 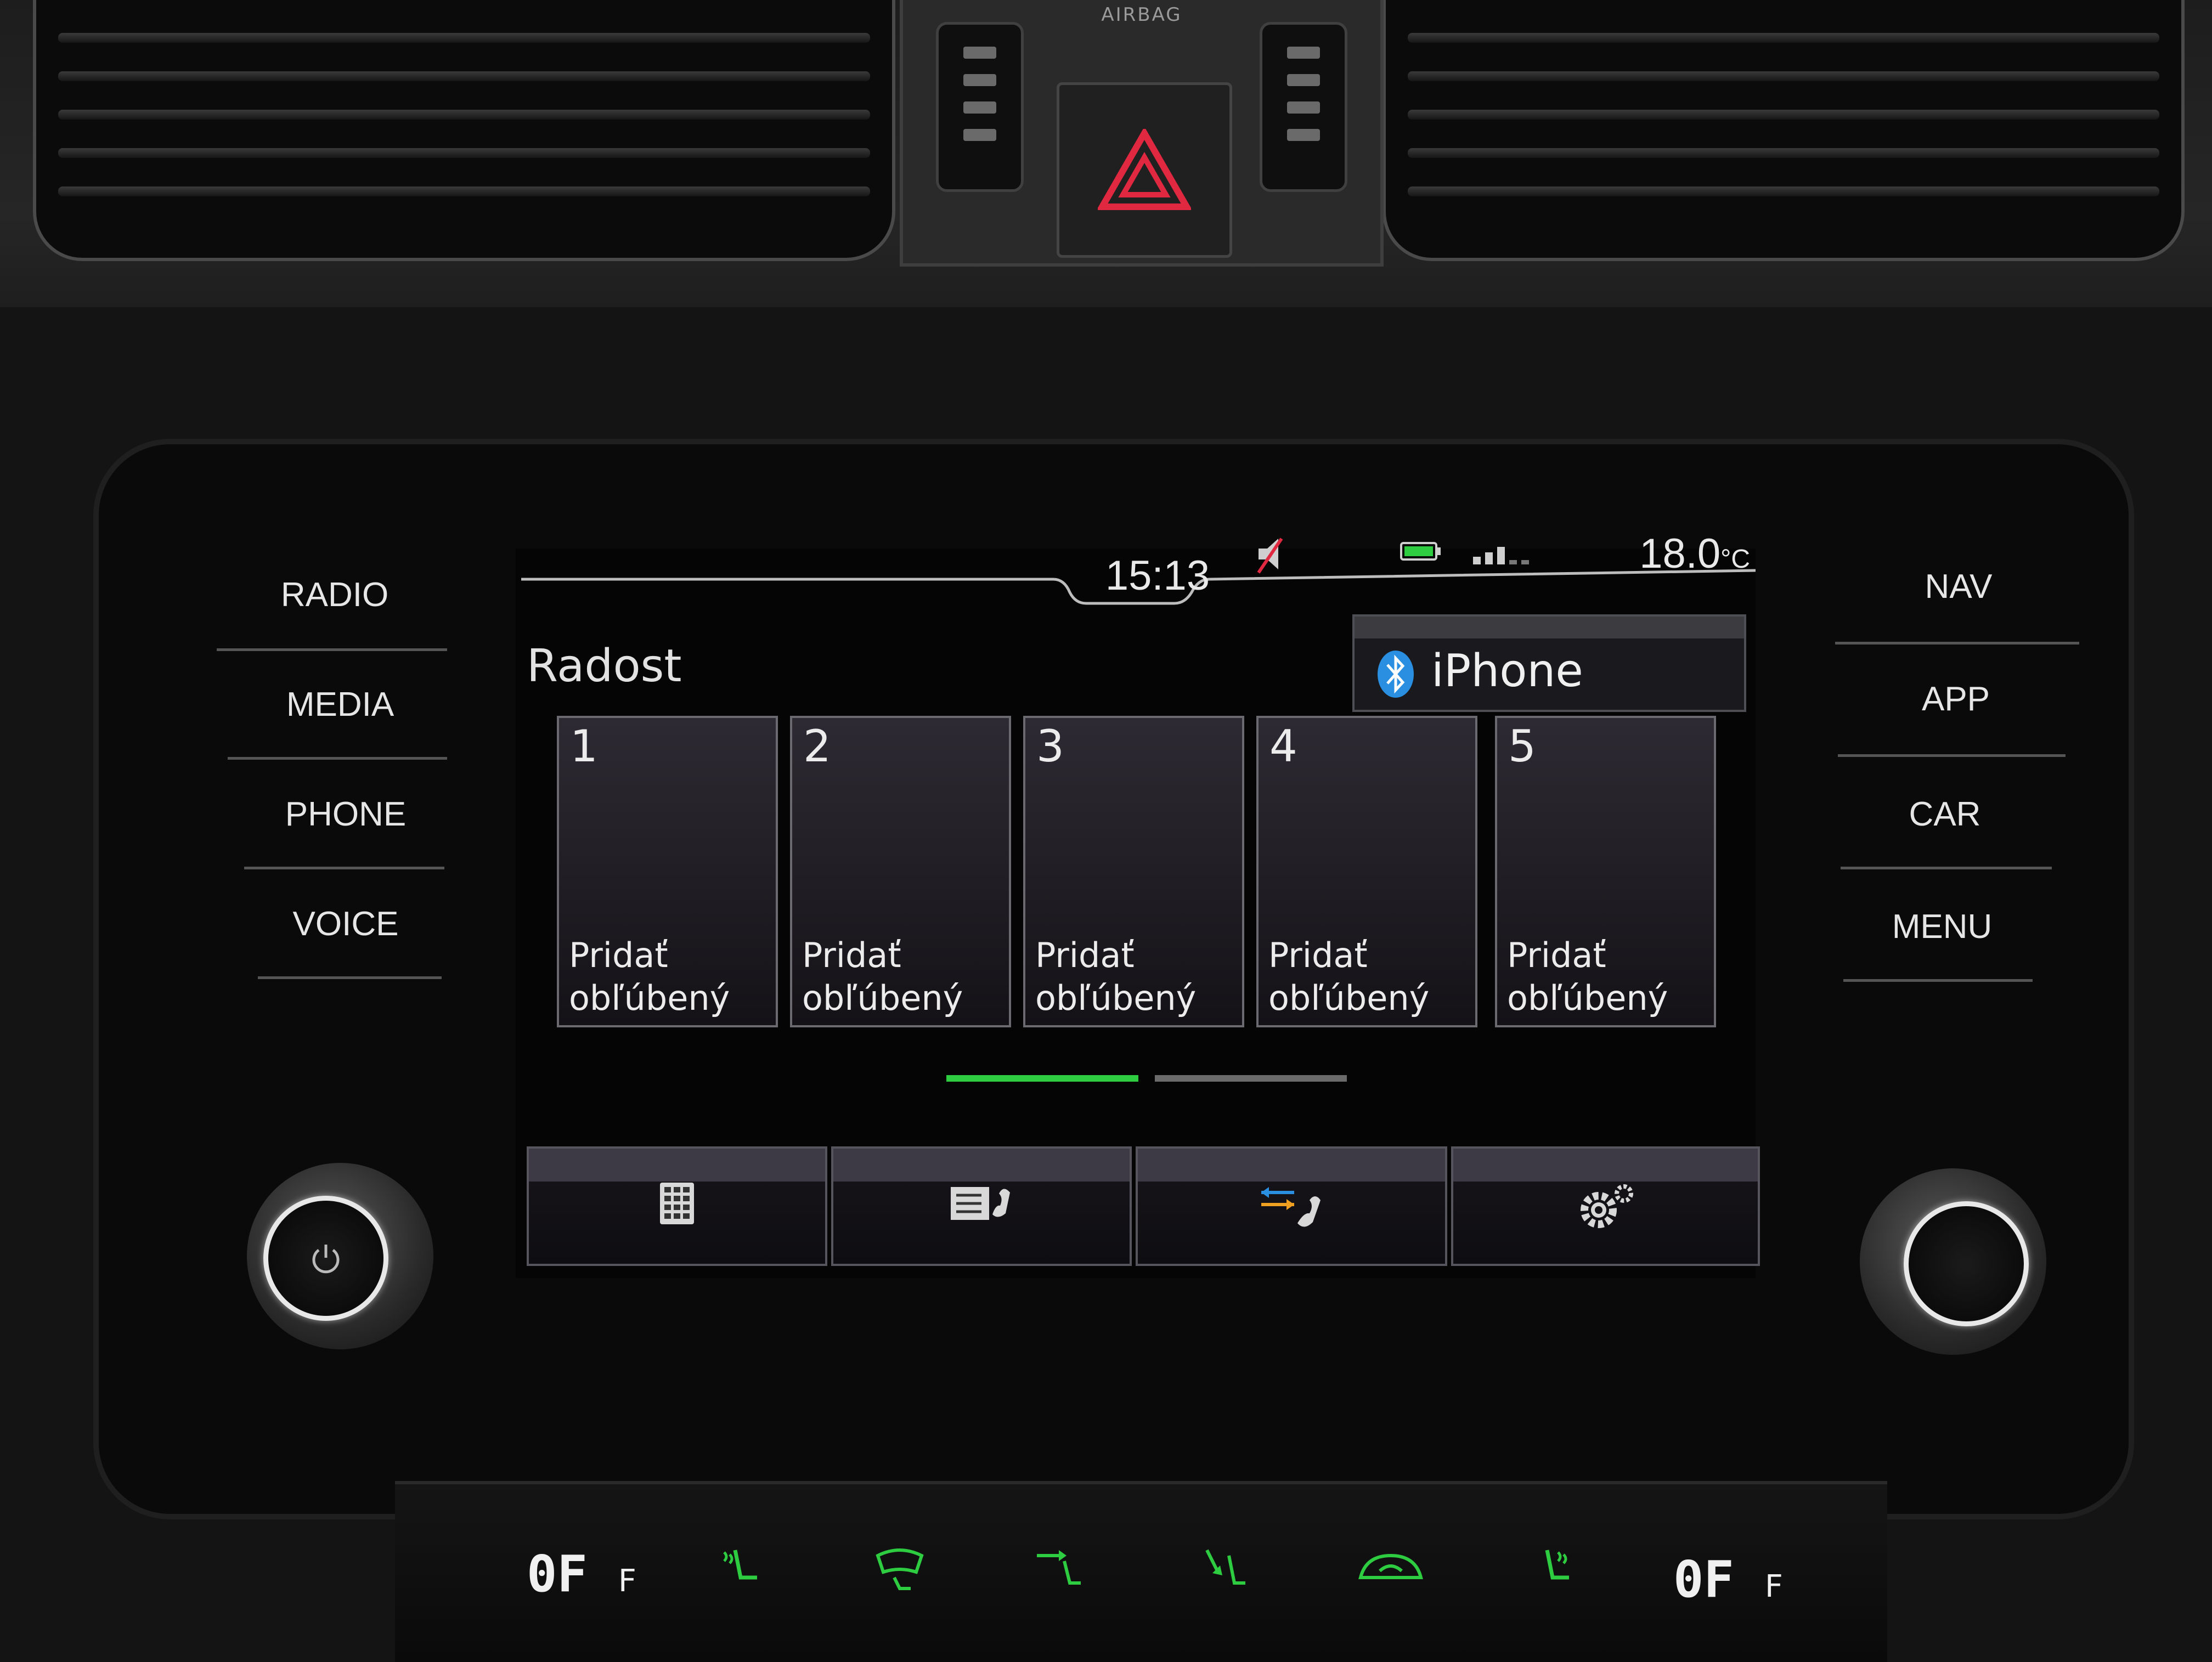 What do you see at coordinates (1956, 699) in the screenshot?
I see `app-button: APP` at bounding box center [1956, 699].